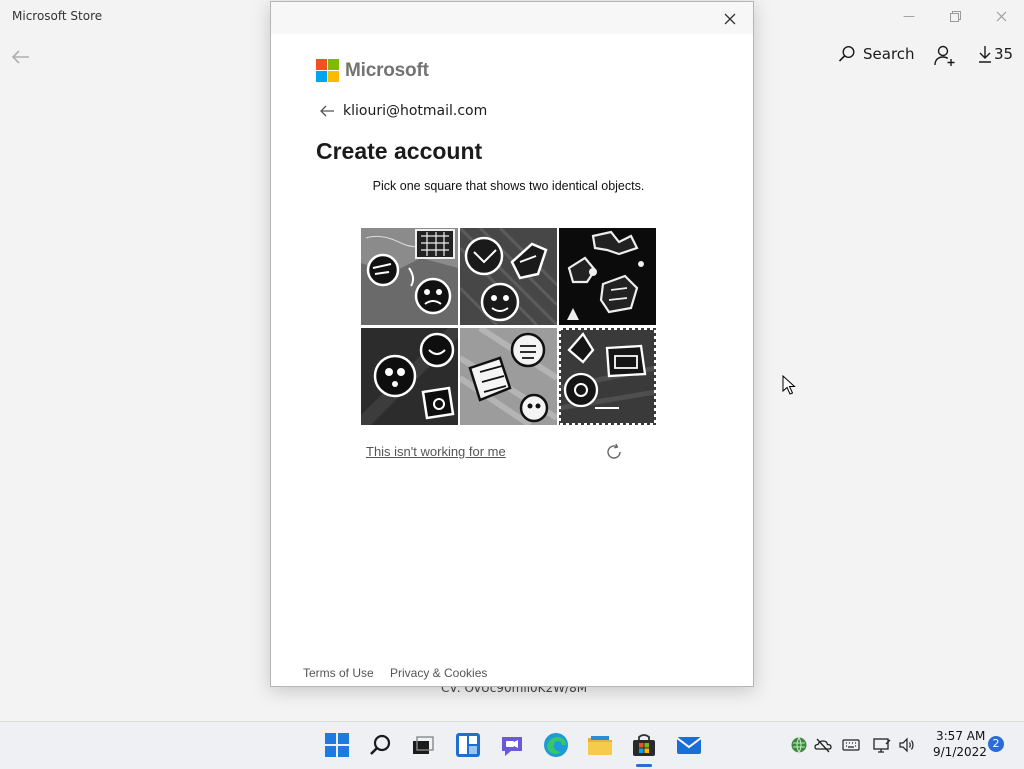 The height and width of the screenshot is (769, 1024). Describe the element at coordinates (600, 745) in the screenshot. I see `file-explorer-icon` at that location.